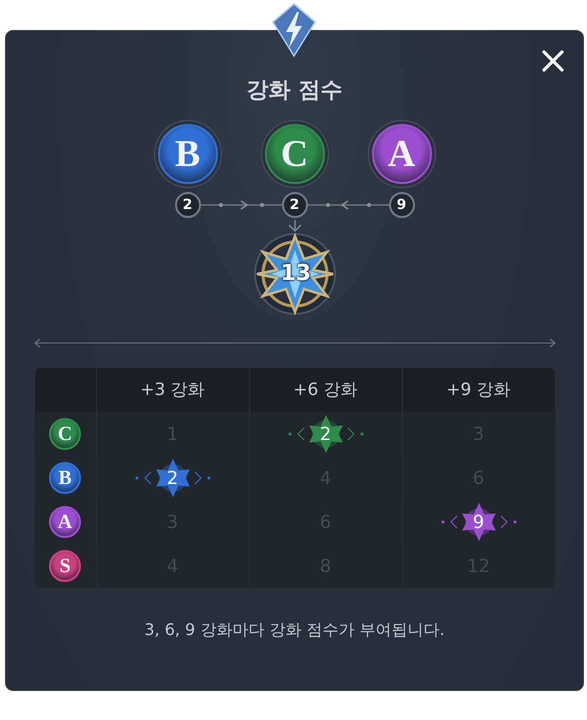  Describe the element at coordinates (478, 522) in the screenshot. I see `score-value: 9` at that location.